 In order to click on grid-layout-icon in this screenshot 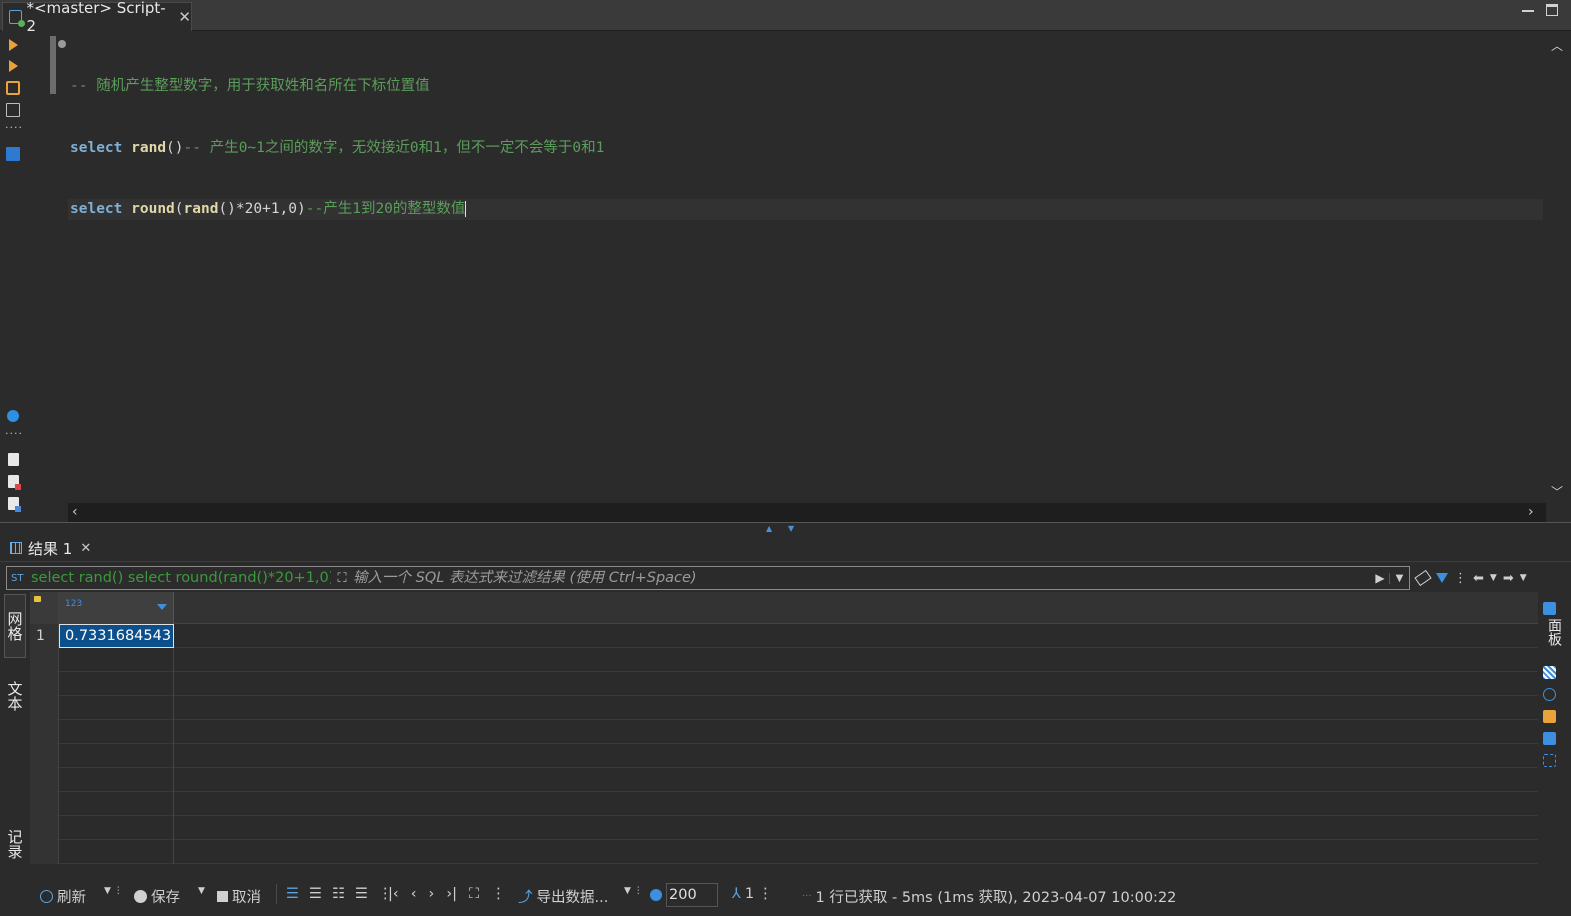, I will do `click(1549, 672)`.